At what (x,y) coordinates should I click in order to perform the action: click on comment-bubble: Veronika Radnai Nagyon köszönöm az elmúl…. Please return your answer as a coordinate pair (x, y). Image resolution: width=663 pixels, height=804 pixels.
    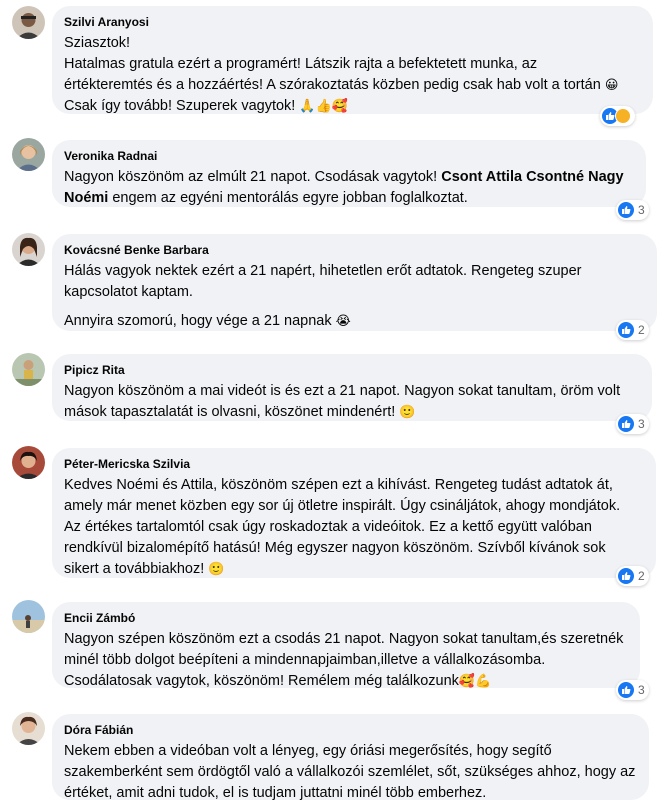
    Looking at the image, I should click on (349, 173).